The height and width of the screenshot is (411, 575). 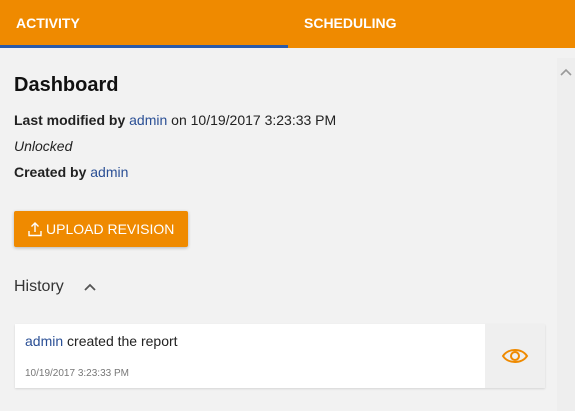 I want to click on eye-icon, so click(x=515, y=356).